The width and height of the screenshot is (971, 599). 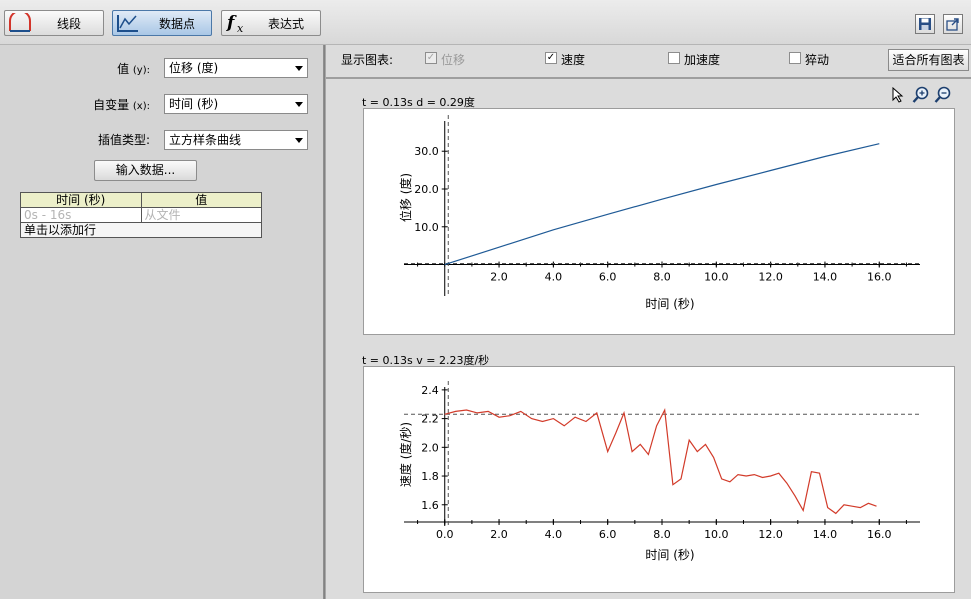 What do you see at coordinates (68, 23) in the screenshot?
I see `segment-mode-label: 线段` at bounding box center [68, 23].